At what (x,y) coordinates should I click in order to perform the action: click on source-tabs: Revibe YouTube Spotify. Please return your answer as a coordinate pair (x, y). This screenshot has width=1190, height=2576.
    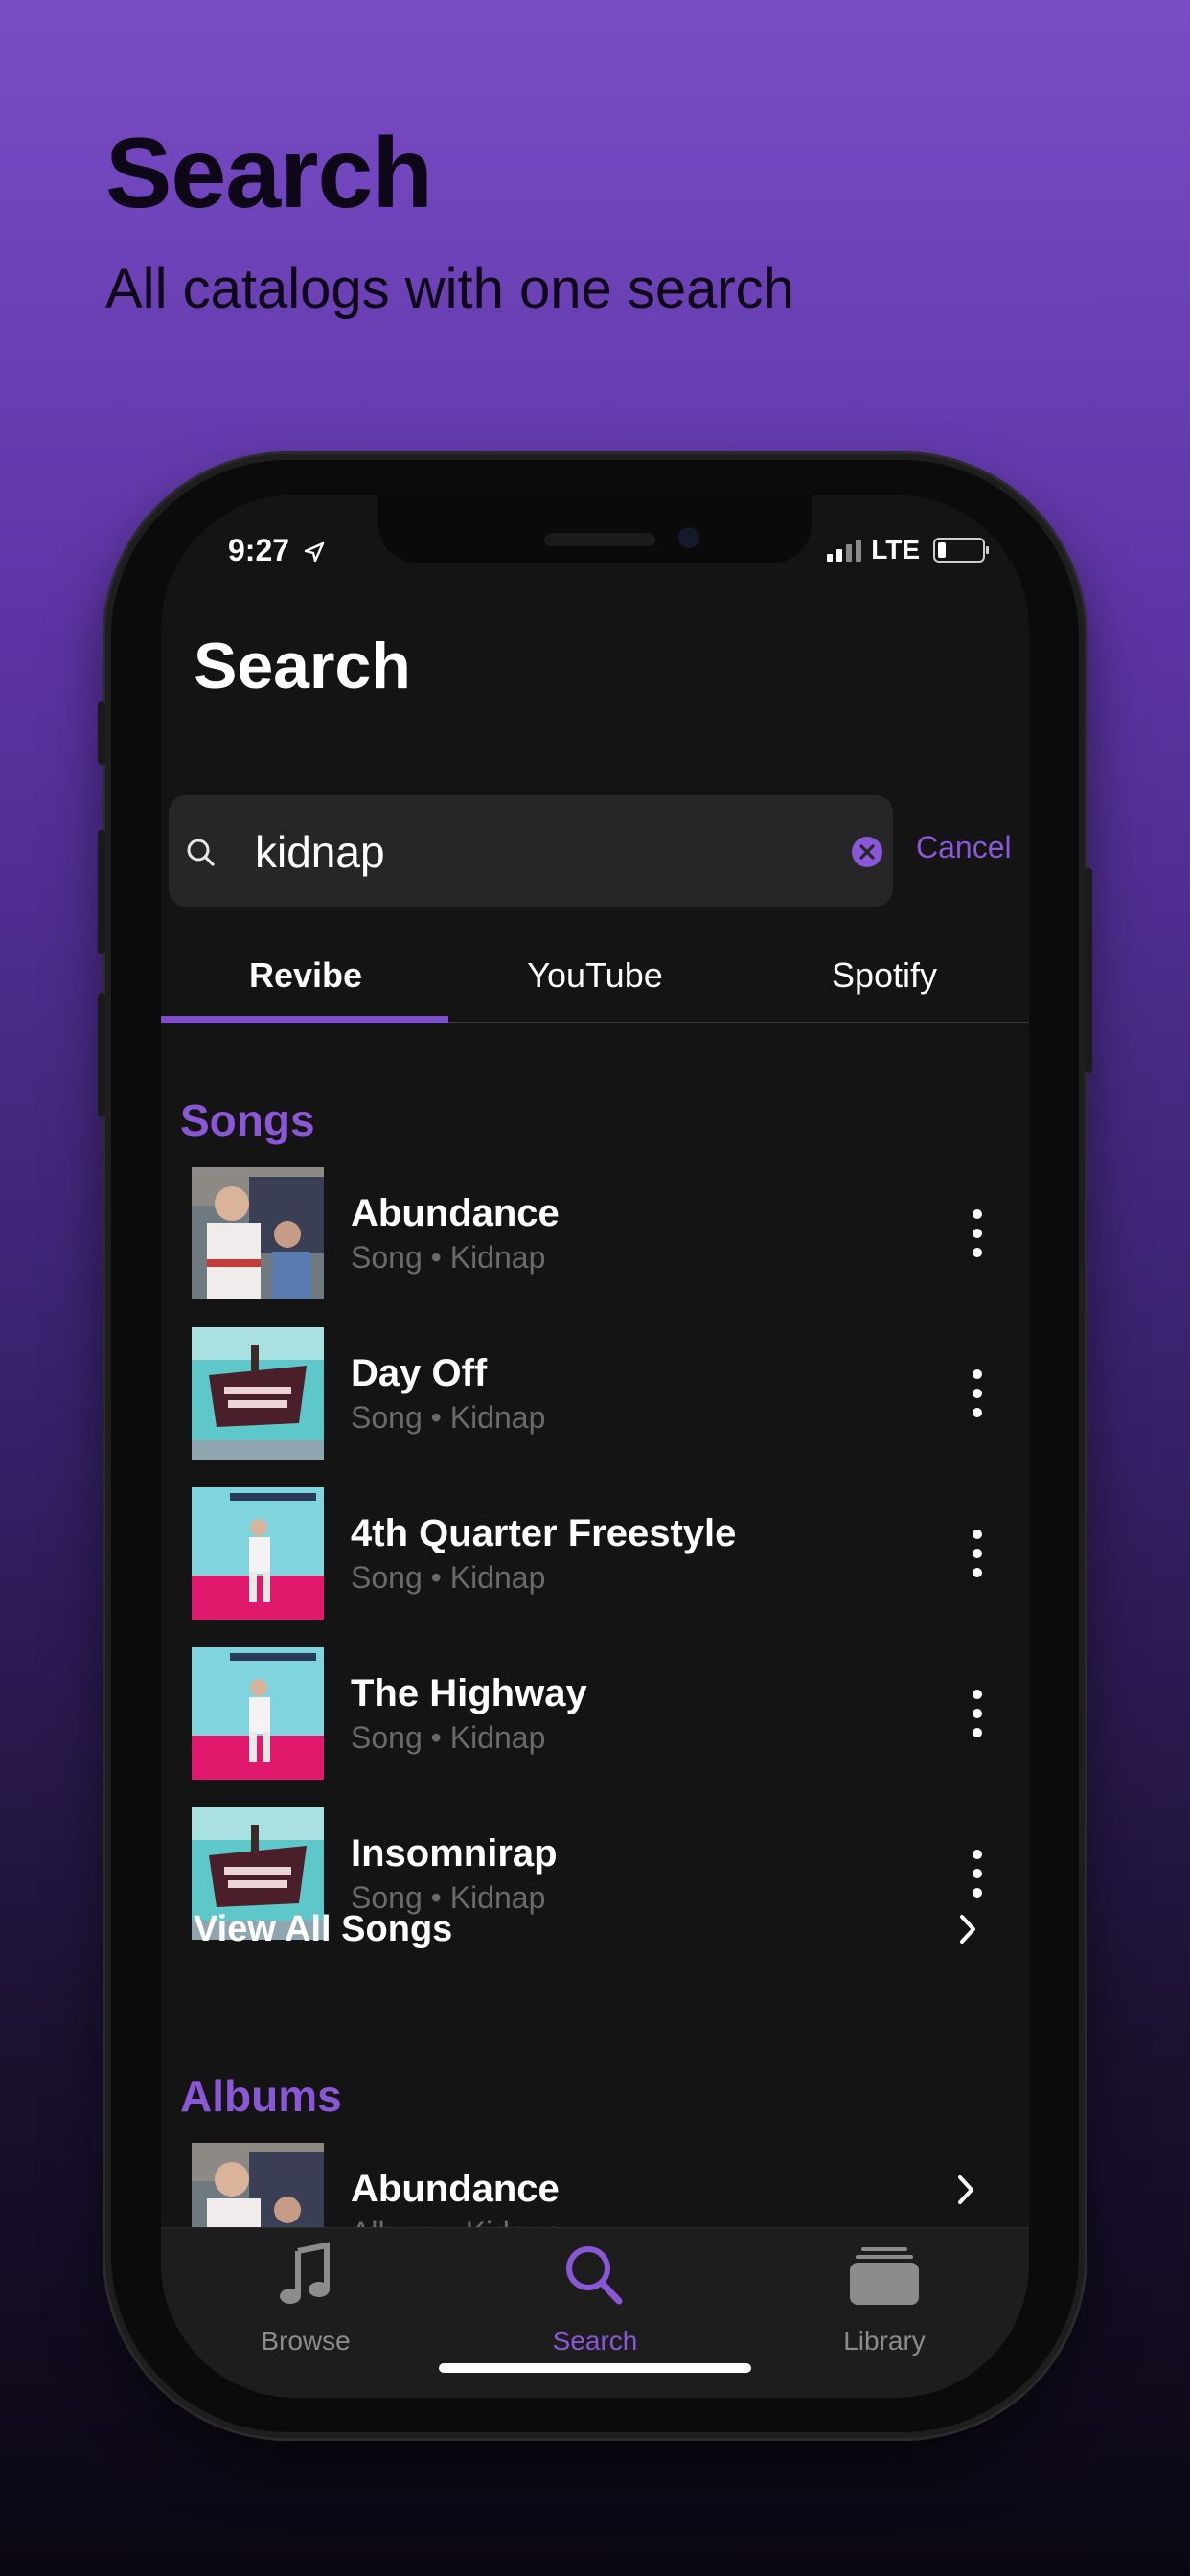
    Looking at the image, I should click on (595, 977).